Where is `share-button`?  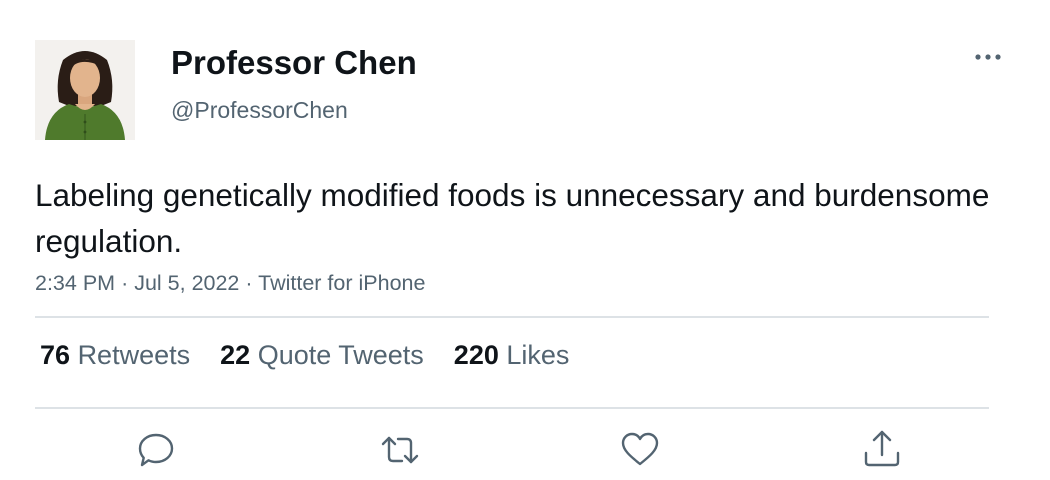 share-button is located at coordinates (882, 450).